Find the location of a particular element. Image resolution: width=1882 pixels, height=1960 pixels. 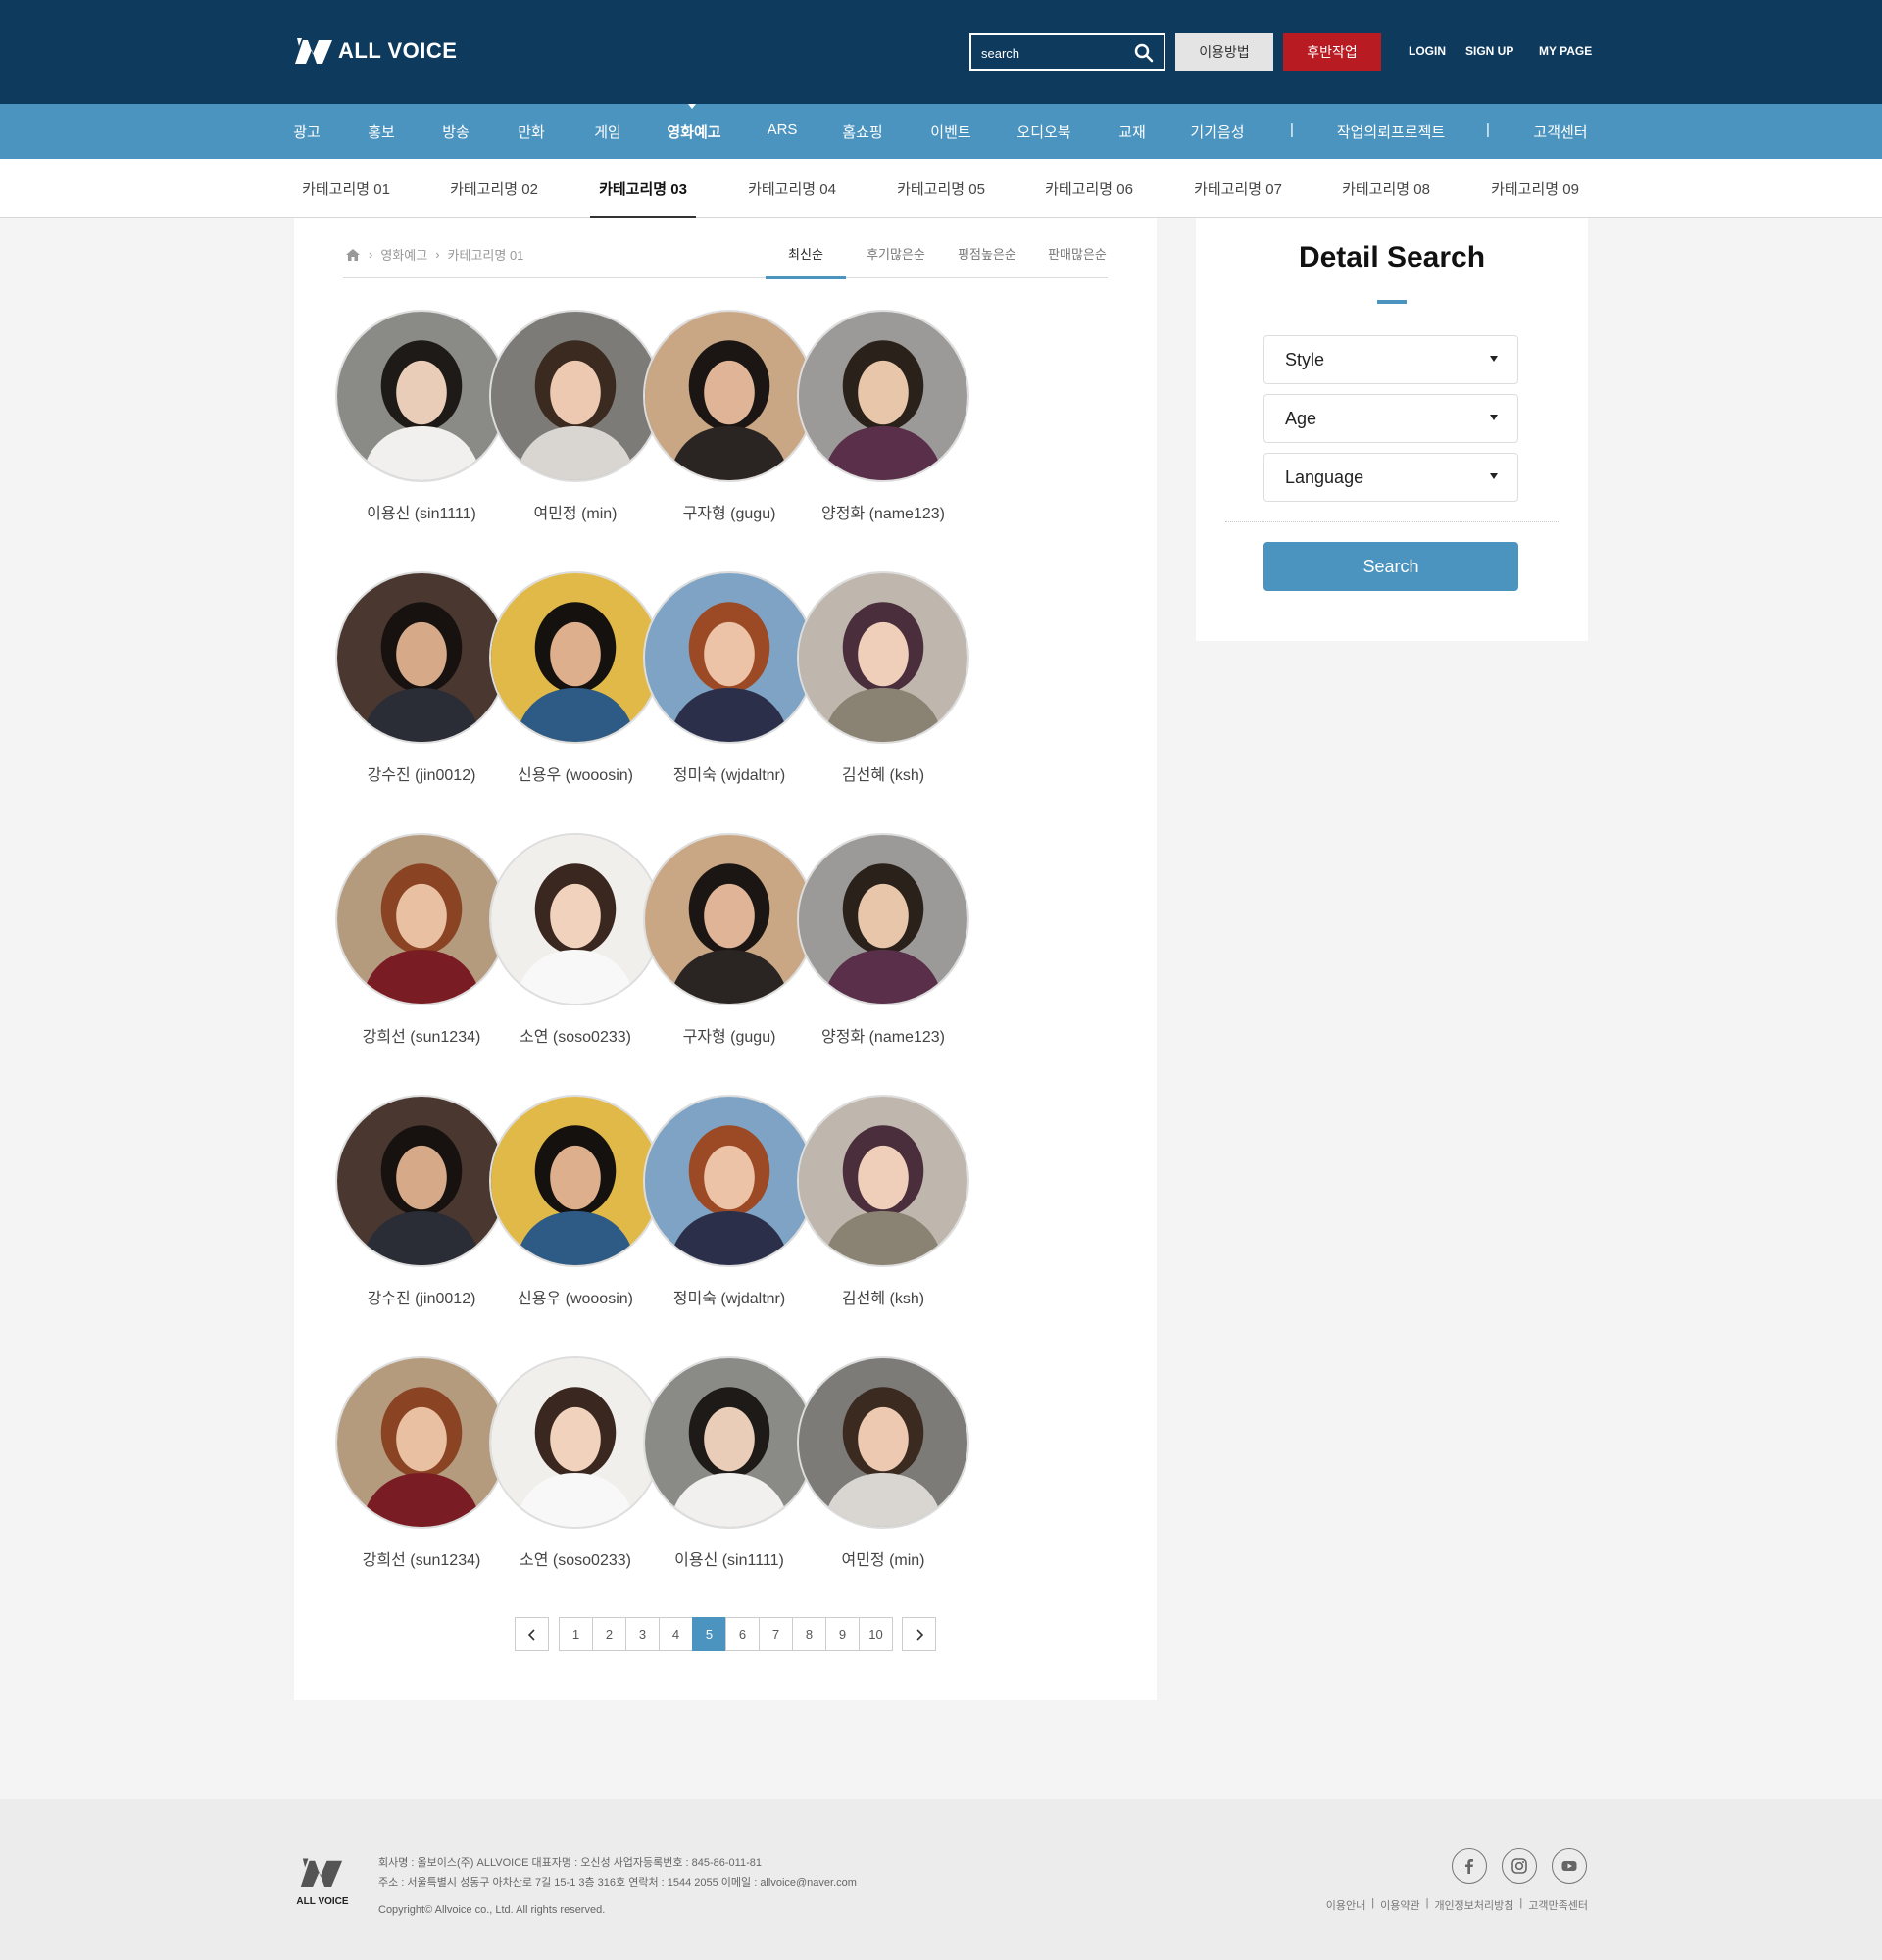

sort-latest: 최신순 is located at coordinates (805, 253).